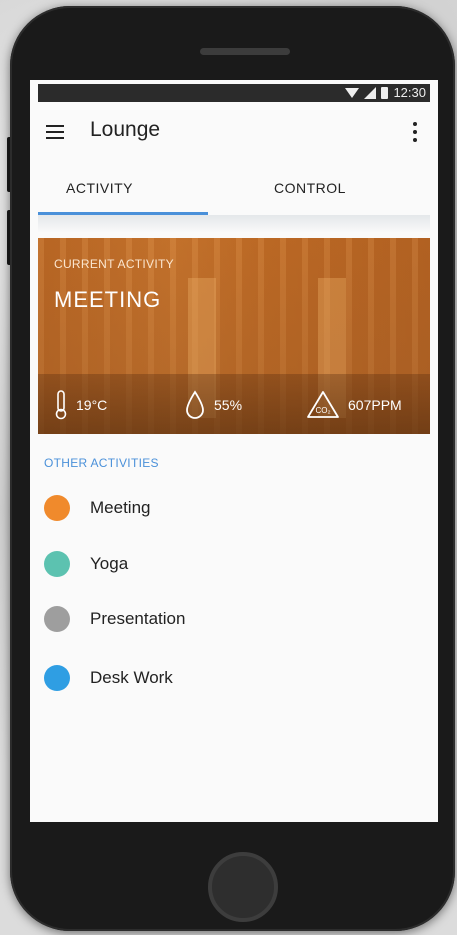 The width and height of the screenshot is (457, 935). What do you see at coordinates (55, 132) in the screenshot?
I see `menu-icon` at bounding box center [55, 132].